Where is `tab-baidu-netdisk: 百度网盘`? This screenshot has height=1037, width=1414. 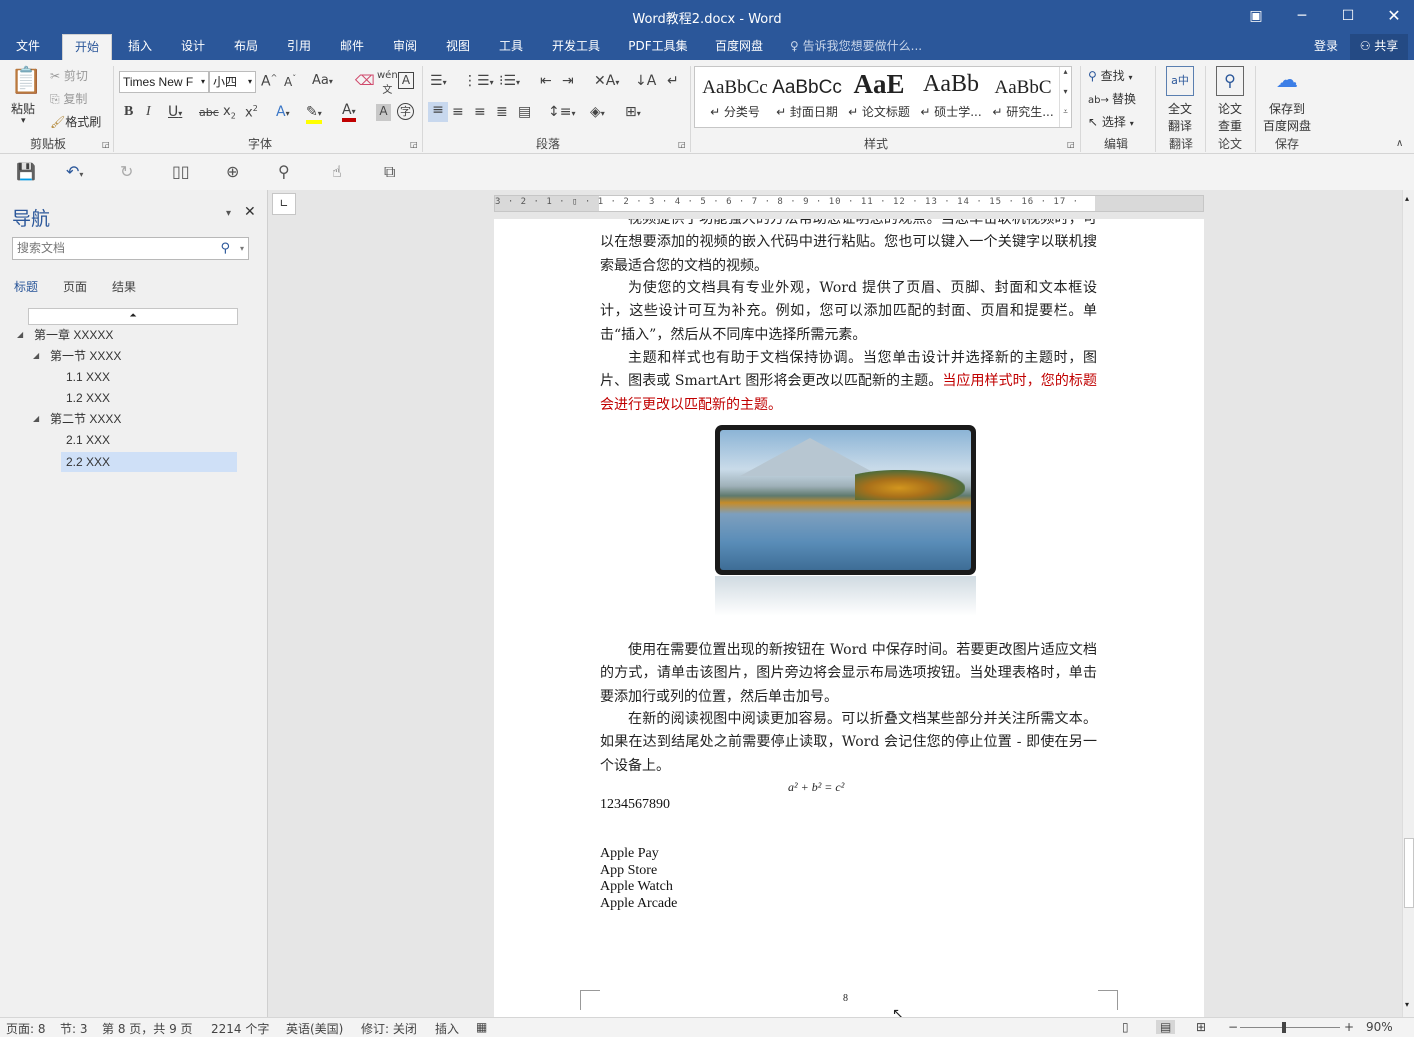 tab-baidu-netdisk: 百度网盘 is located at coordinates (739, 47).